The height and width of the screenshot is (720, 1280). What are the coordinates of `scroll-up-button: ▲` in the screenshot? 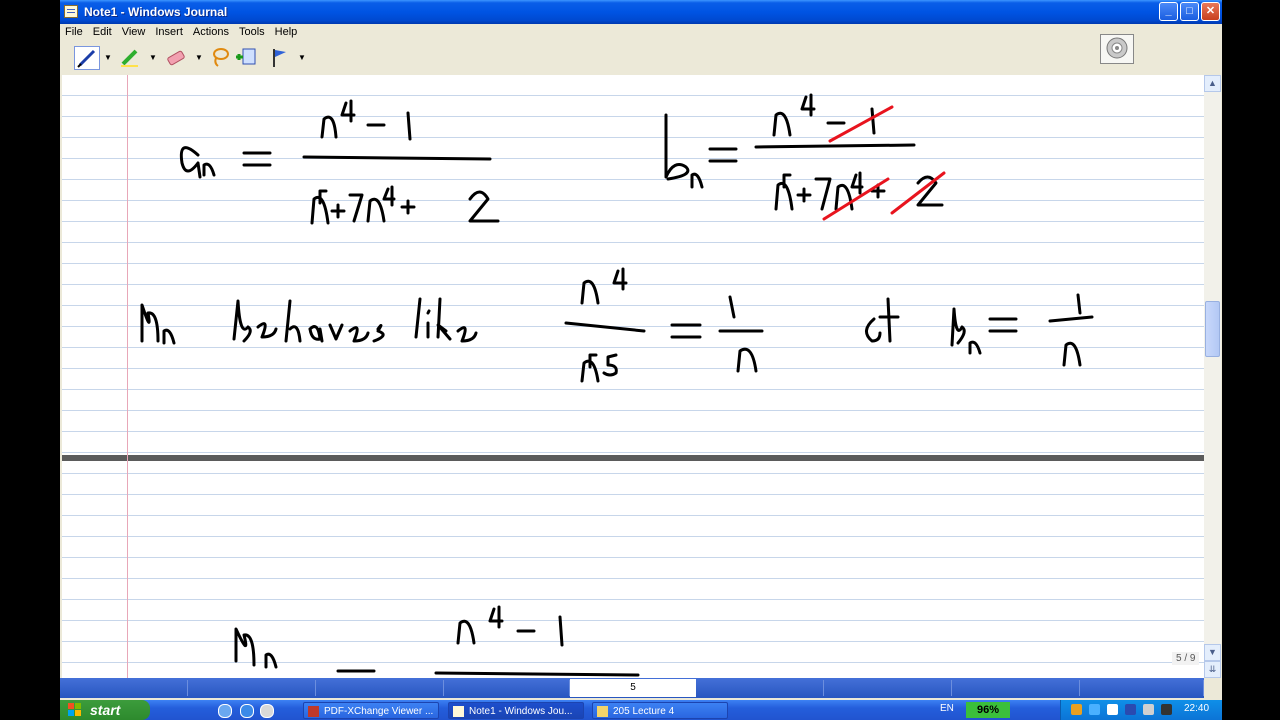 It's located at (1212, 83).